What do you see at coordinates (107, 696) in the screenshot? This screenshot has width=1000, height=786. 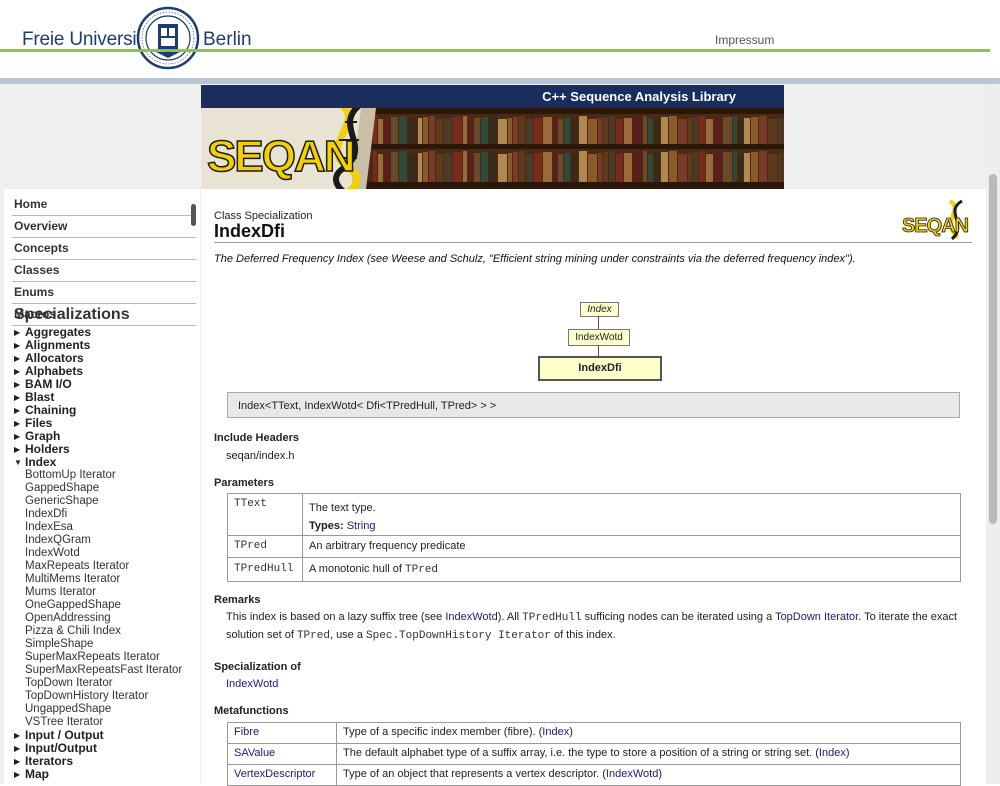 I see `sidebar-item: TopDownHistory Iterator` at bounding box center [107, 696].